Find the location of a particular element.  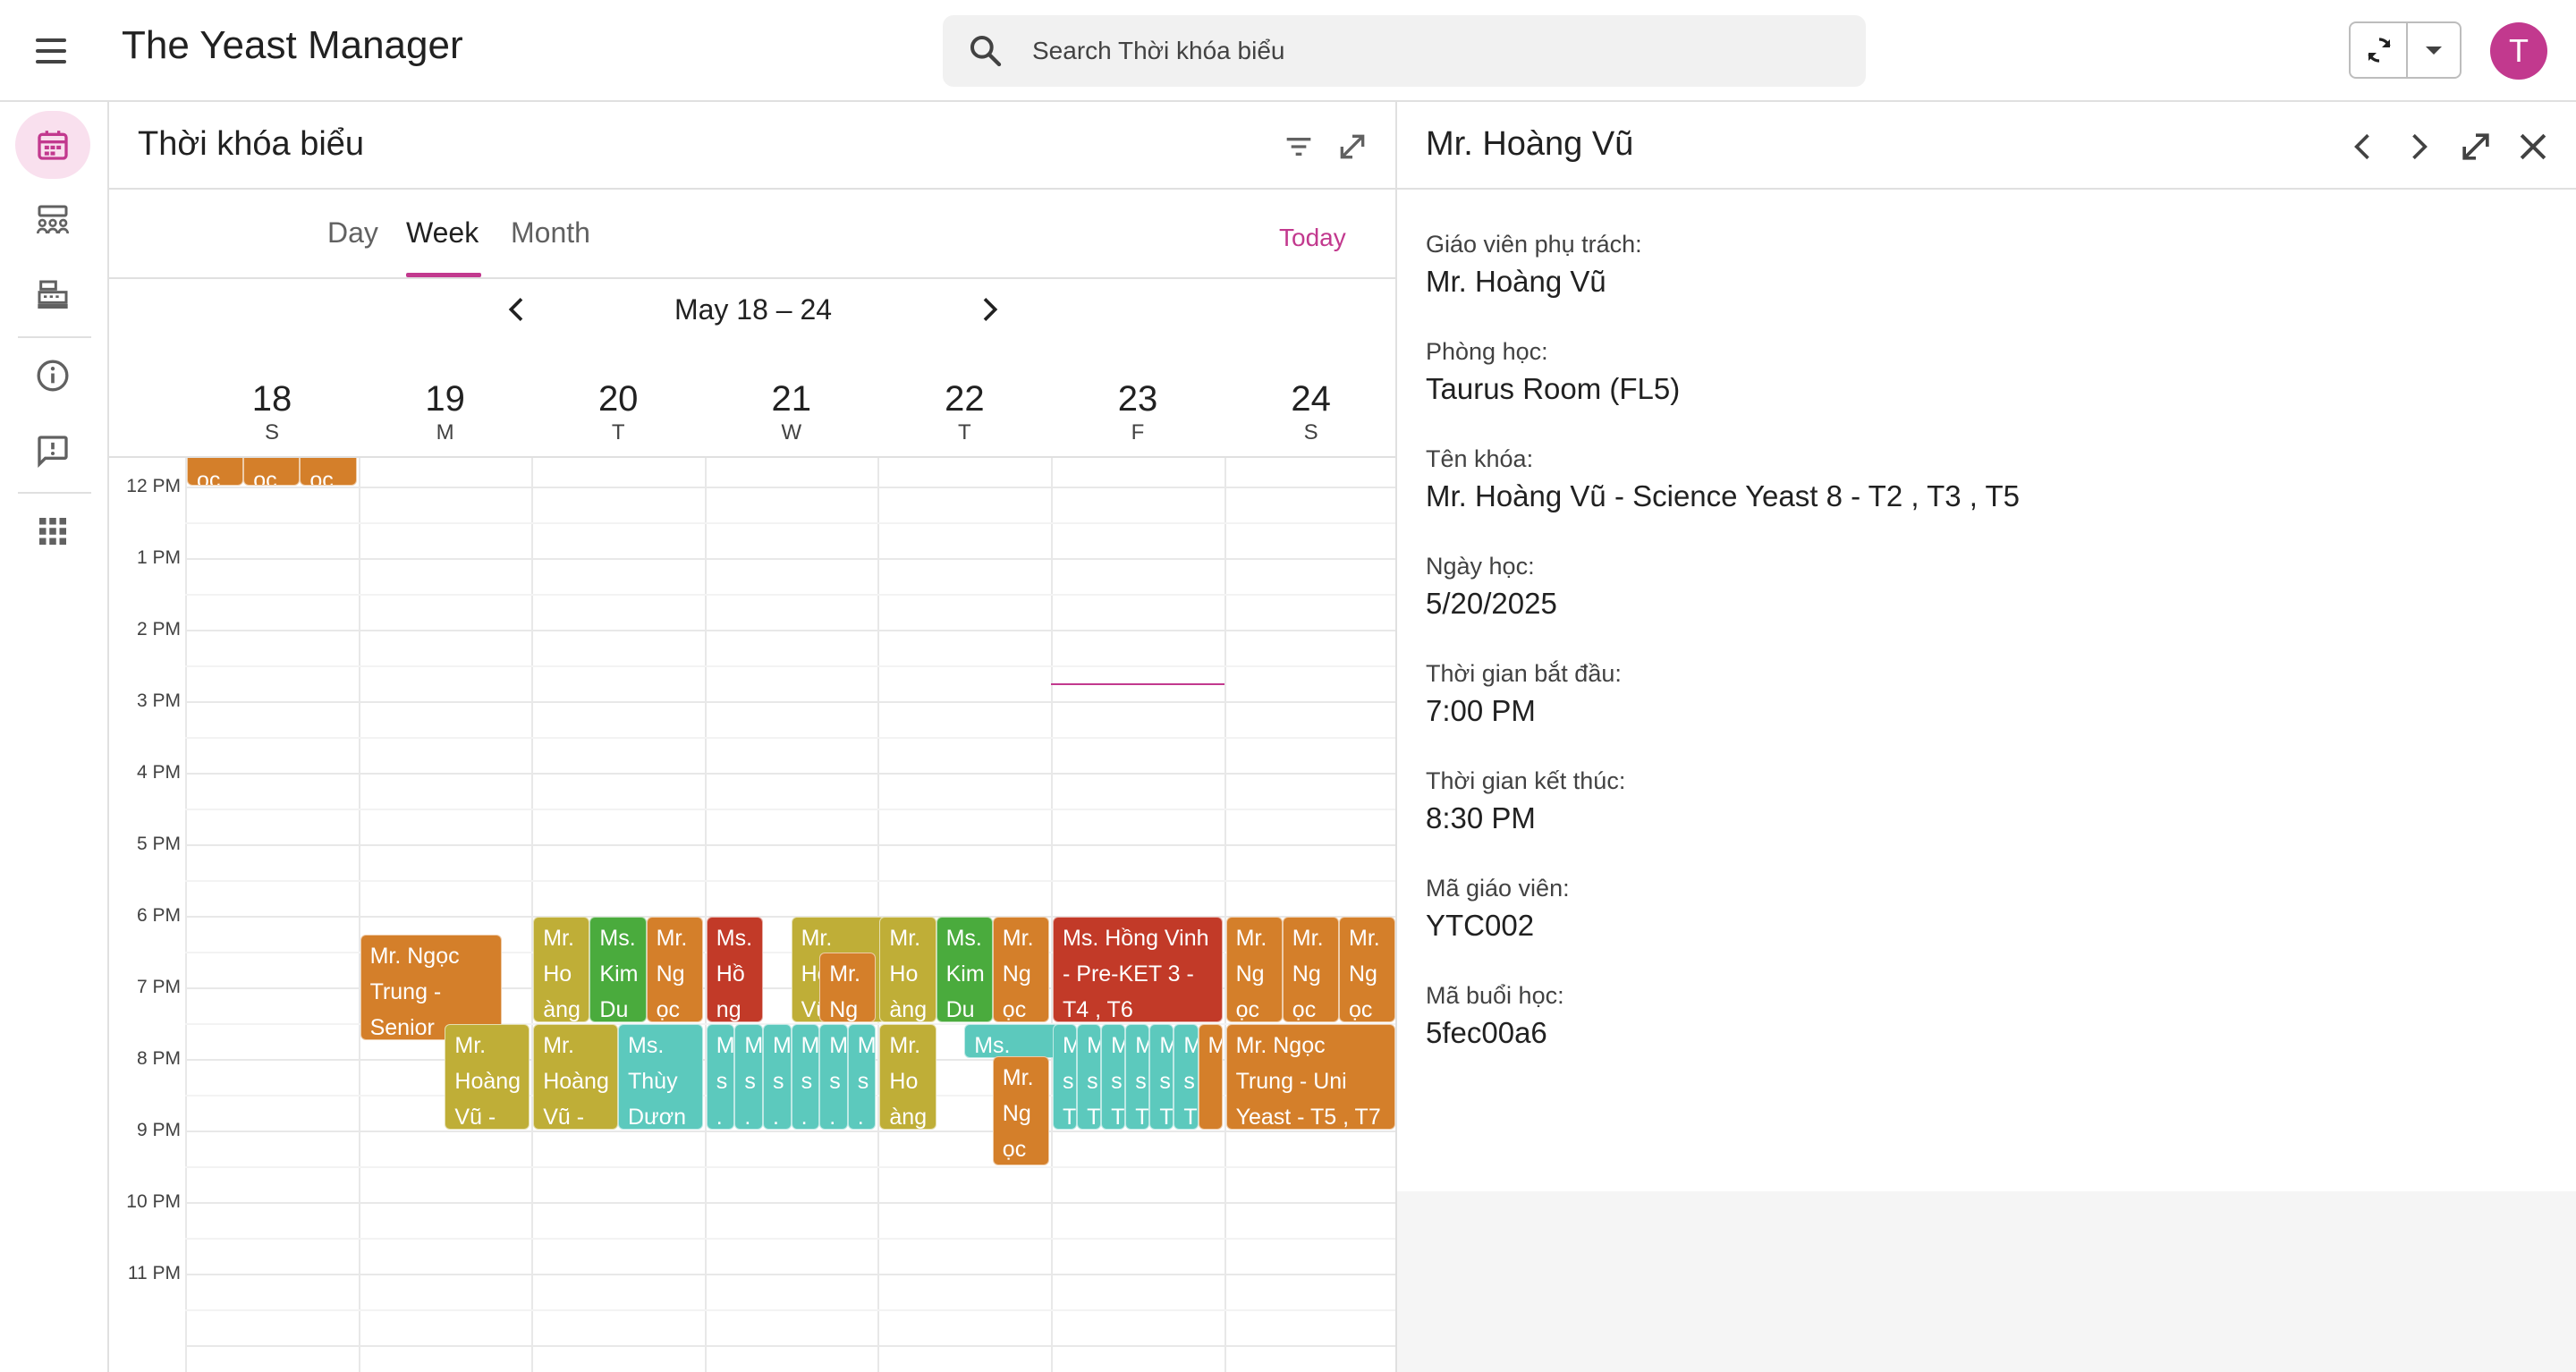

hour-label: 2 PM is located at coordinates (158, 629).